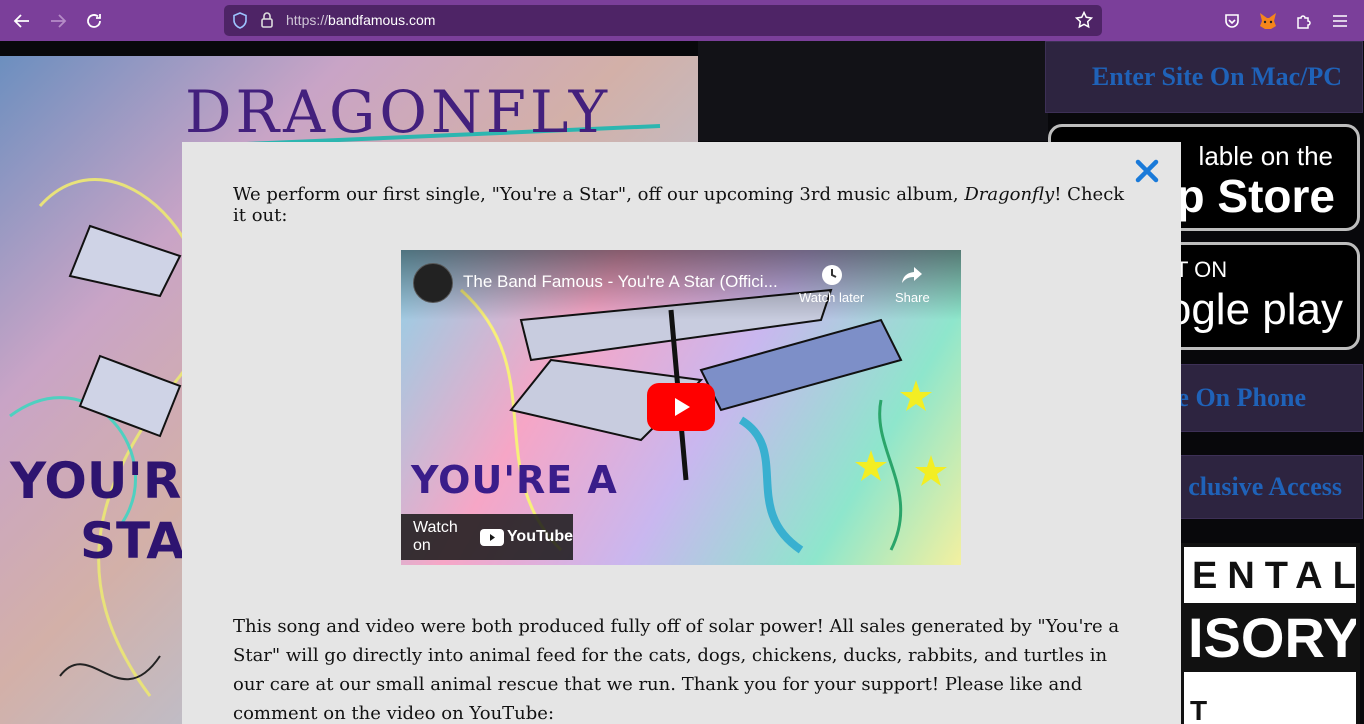  What do you see at coordinates (1232, 21) in the screenshot?
I see `pocket-icon` at bounding box center [1232, 21].